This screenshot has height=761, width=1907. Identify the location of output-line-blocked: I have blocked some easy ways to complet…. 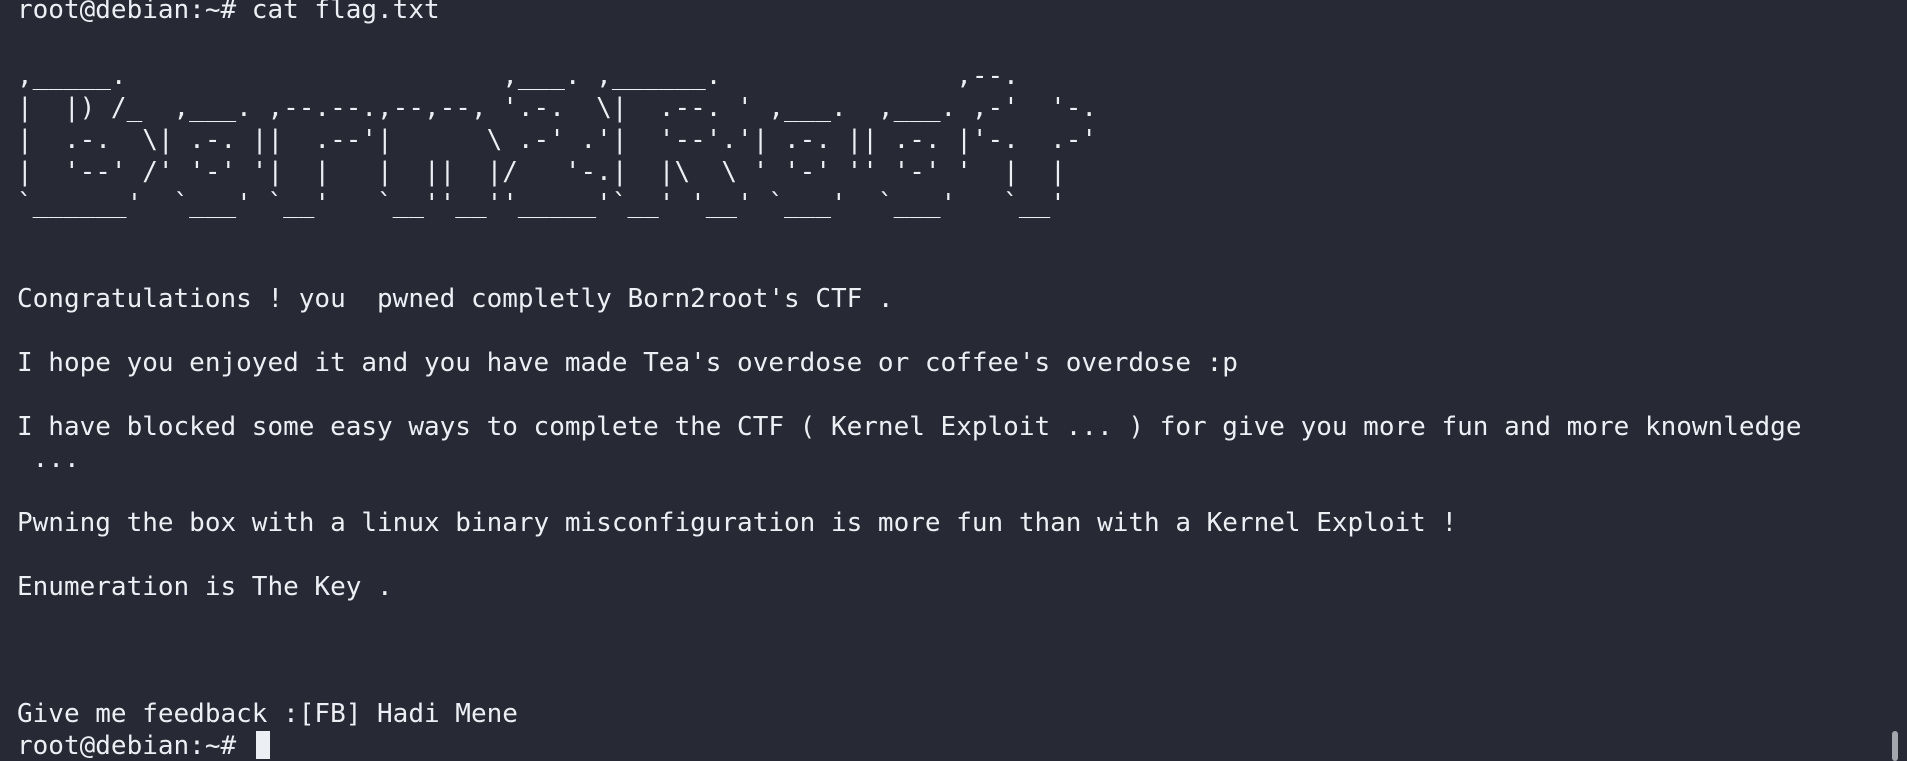
(909, 427).